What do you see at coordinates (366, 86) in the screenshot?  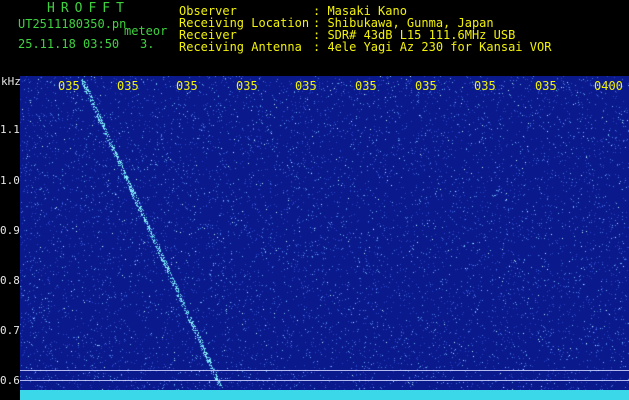 I see `x-tick-6: 035` at bounding box center [366, 86].